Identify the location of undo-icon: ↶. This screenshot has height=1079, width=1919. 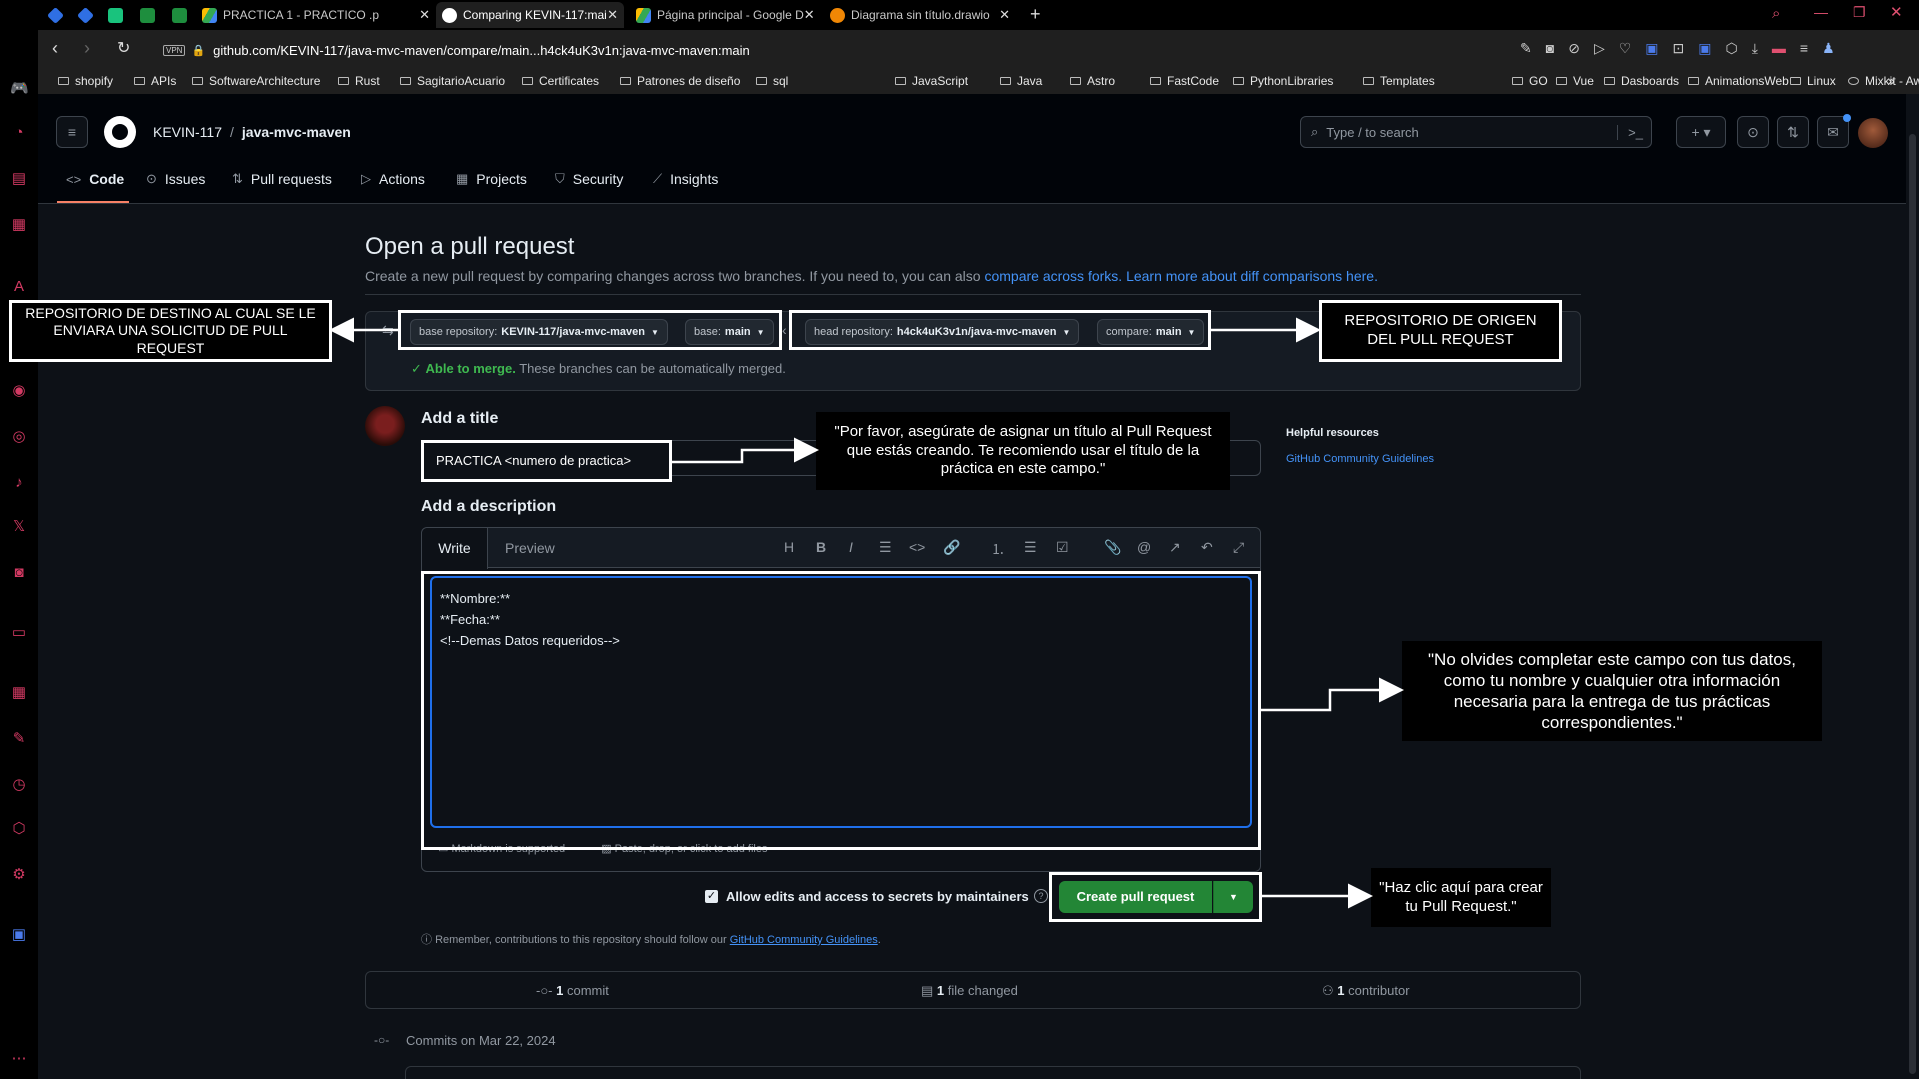
(1207, 547).